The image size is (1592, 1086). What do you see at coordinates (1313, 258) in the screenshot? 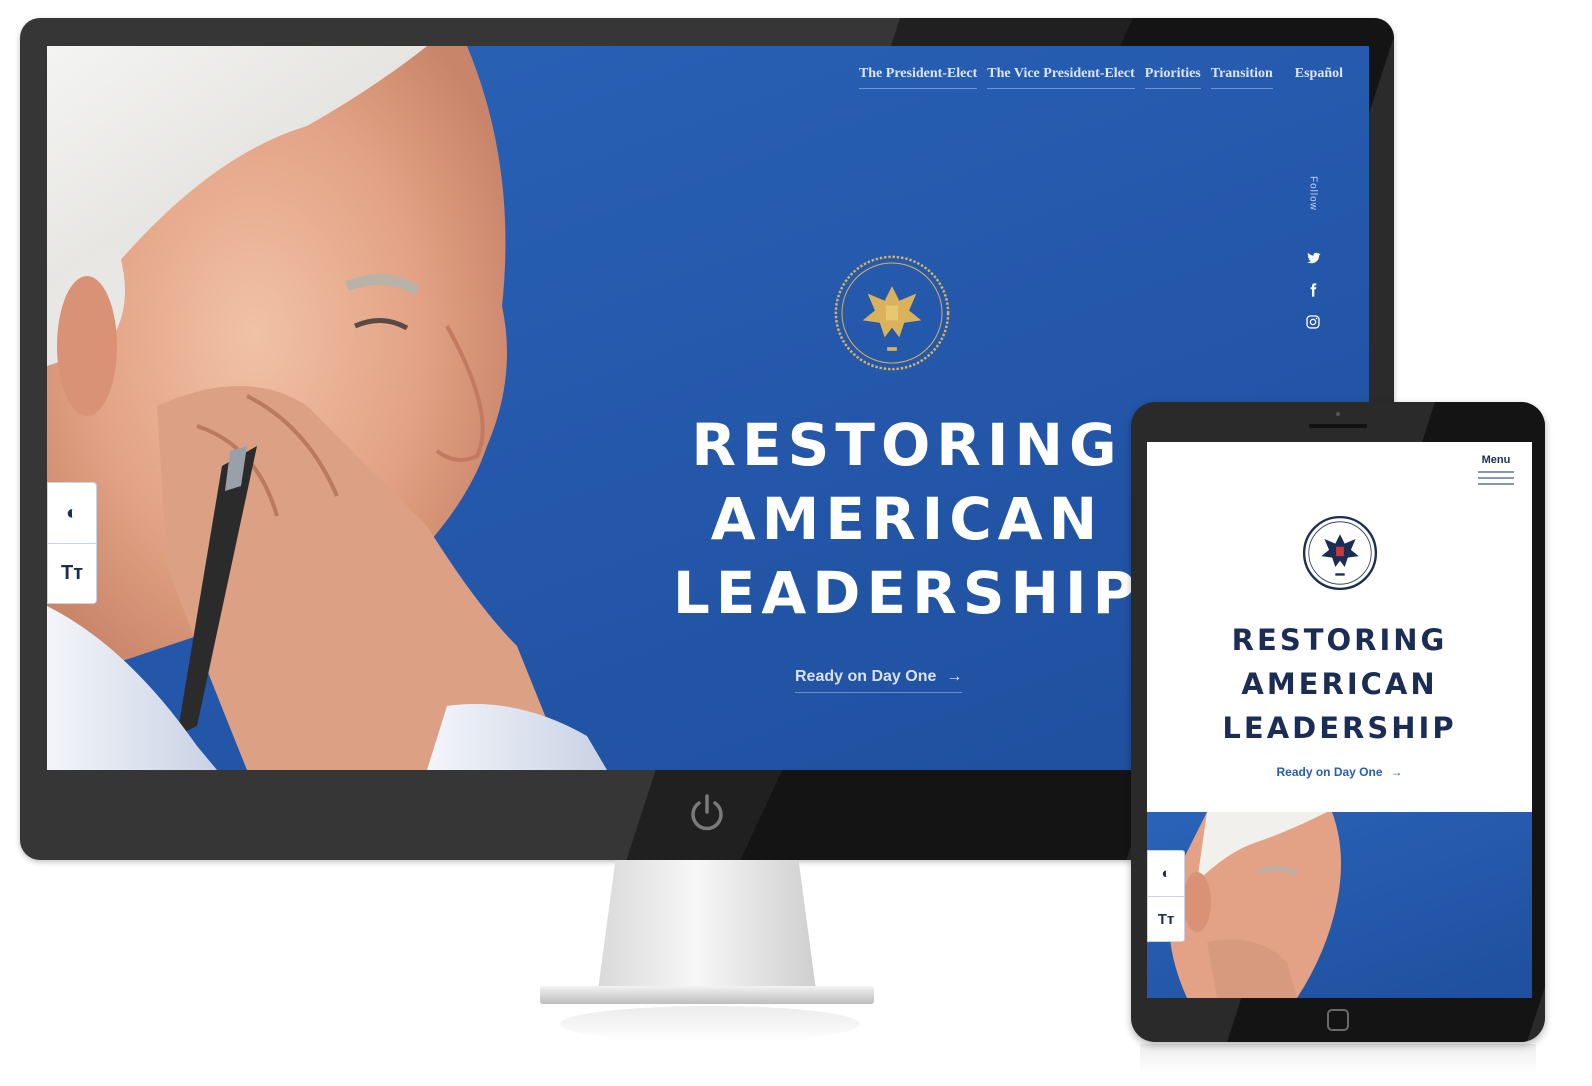
I see `twitter-icon` at bounding box center [1313, 258].